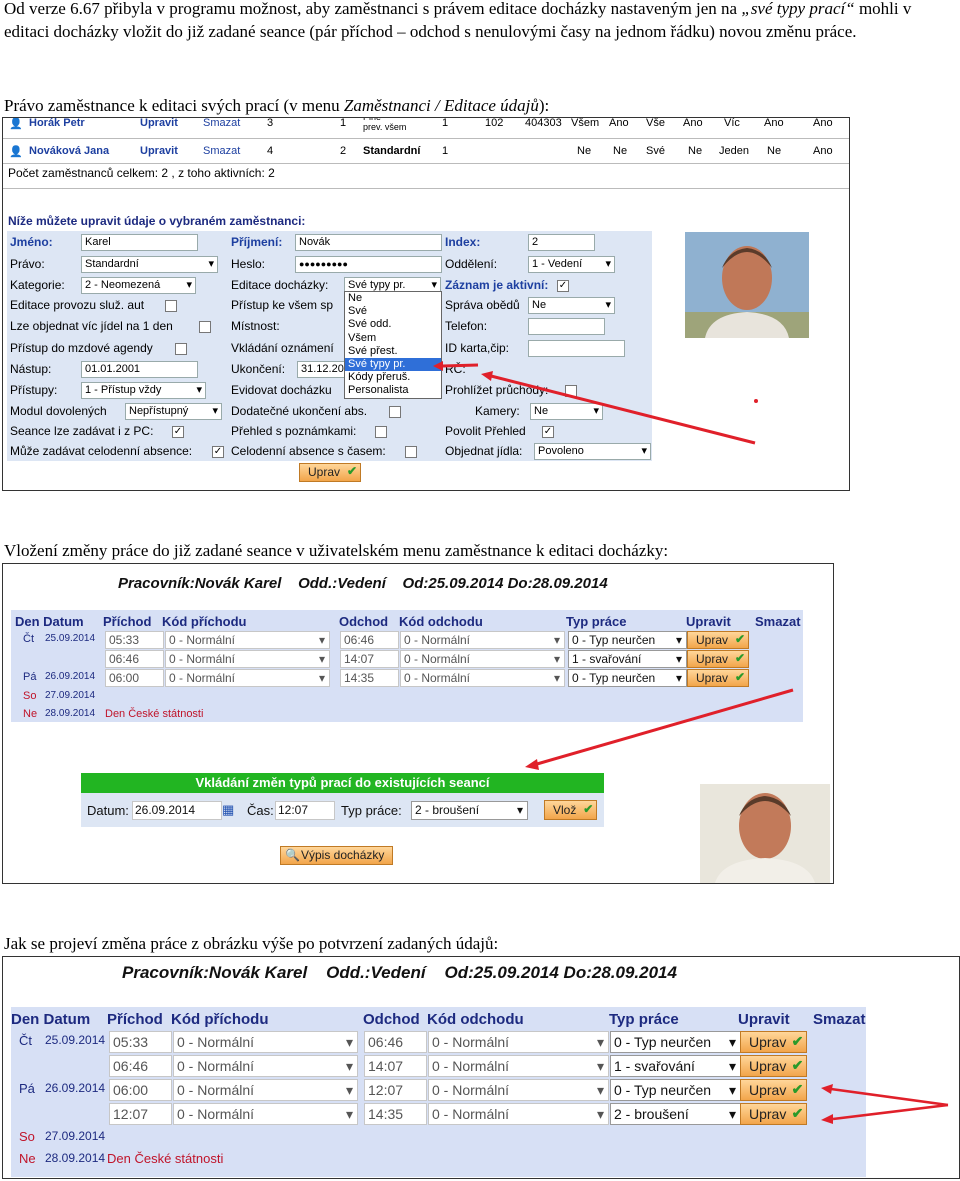 Image resolution: width=960 pixels, height=1181 pixels. What do you see at coordinates (469, 810) in the screenshot?
I see `work-type-select: 2 - broušení` at bounding box center [469, 810].